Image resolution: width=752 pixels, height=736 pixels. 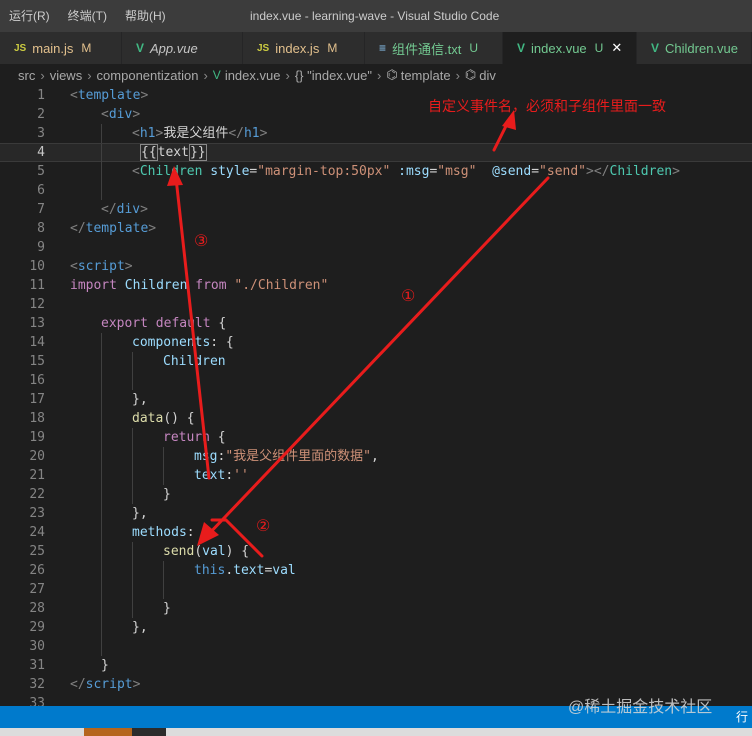 I want to click on code-line: 17},, so click(x=376, y=399).